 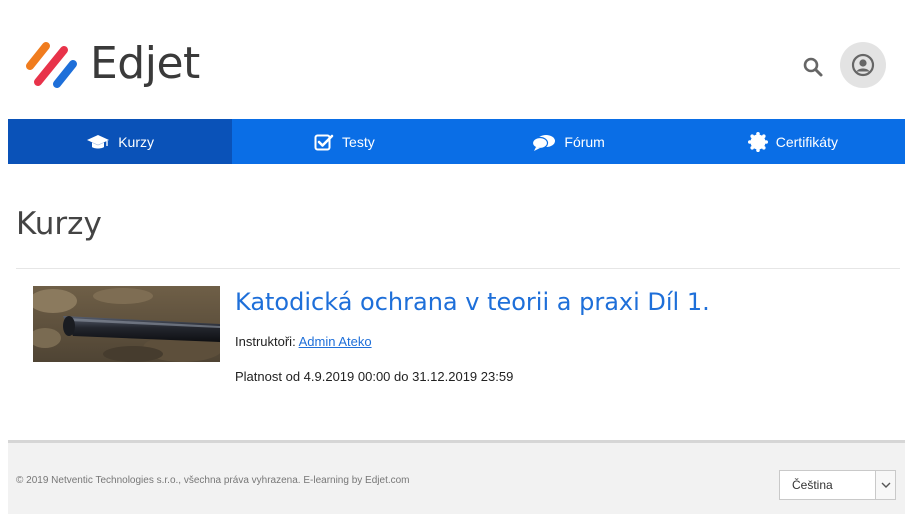 I want to click on instructor-link: Admin Ateko, so click(x=335, y=341).